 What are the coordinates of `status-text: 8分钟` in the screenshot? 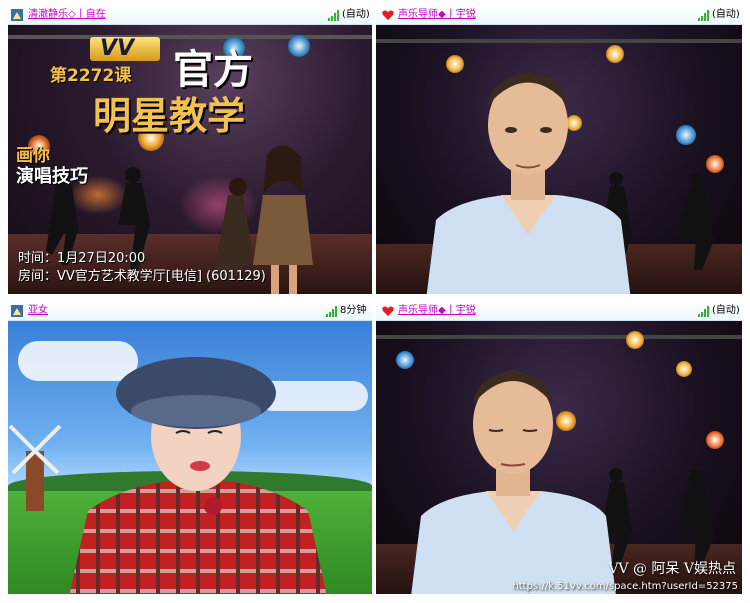 It's located at (353, 310).